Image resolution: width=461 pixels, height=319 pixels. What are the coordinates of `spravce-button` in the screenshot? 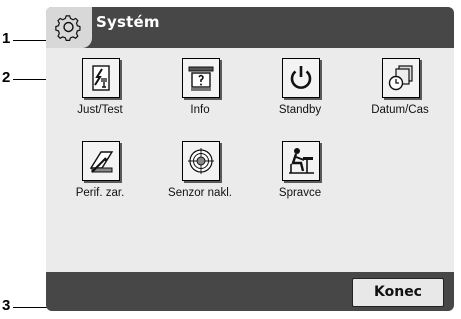 It's located at (301, 161).